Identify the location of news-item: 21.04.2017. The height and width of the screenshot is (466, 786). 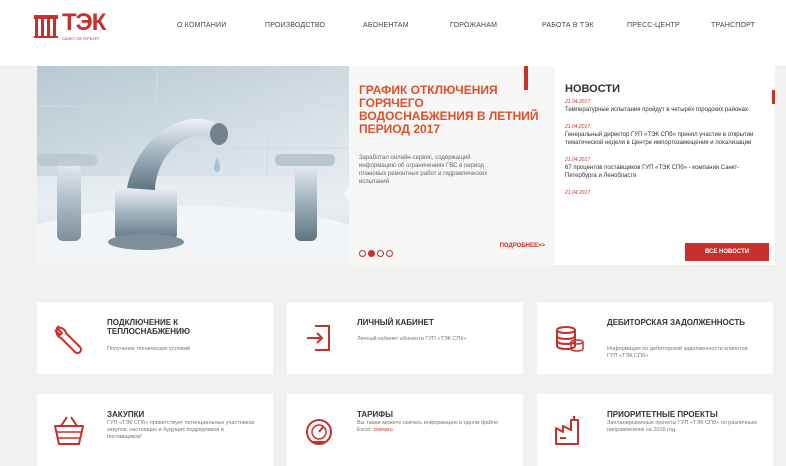
(665, 193).